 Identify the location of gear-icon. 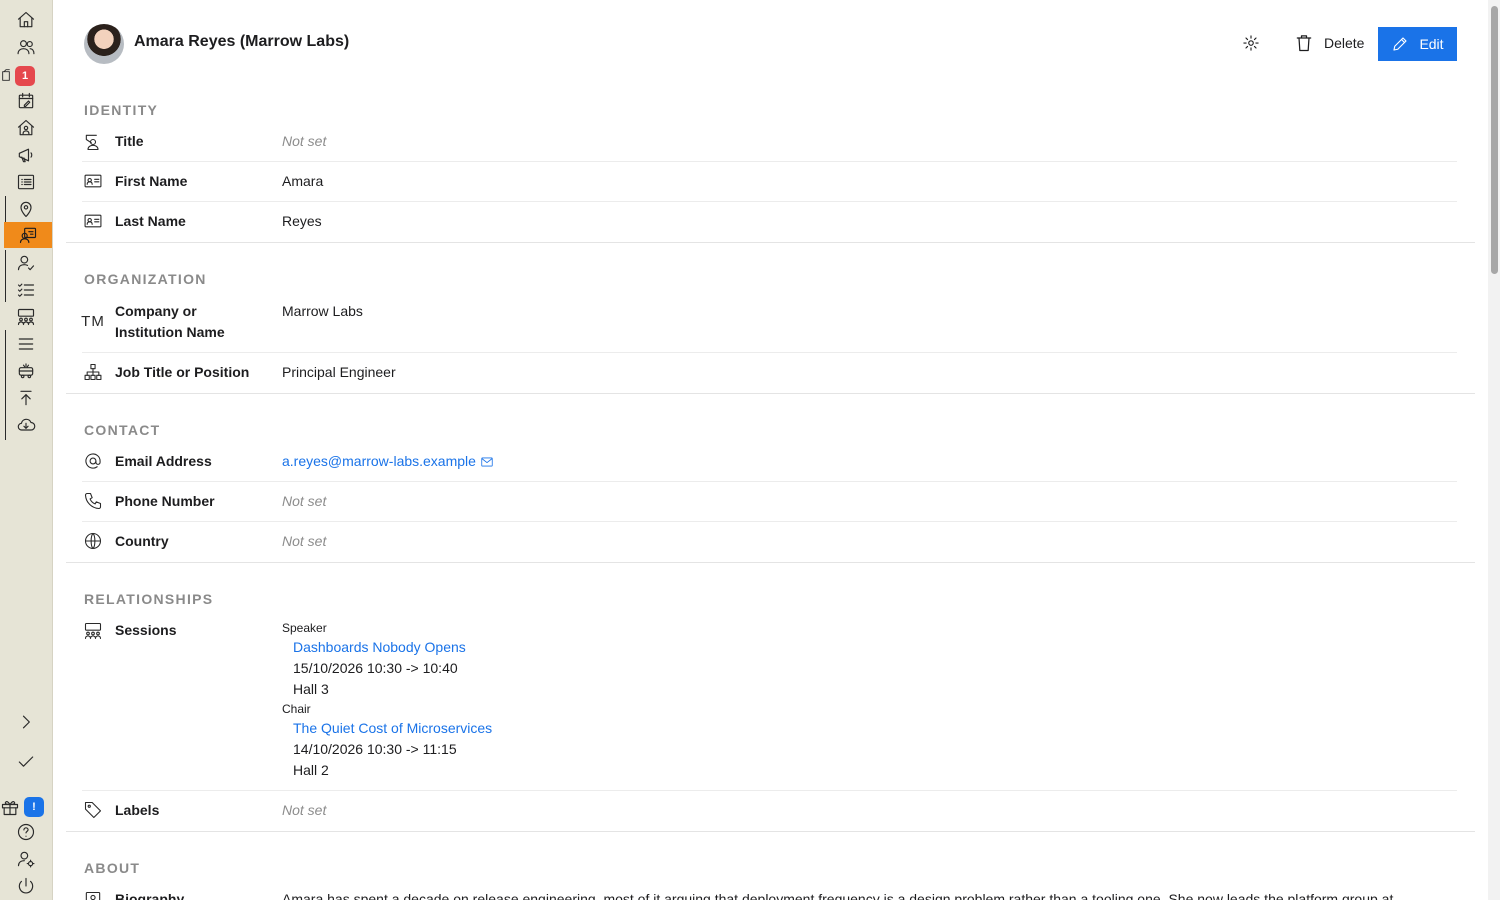
(1251, 43).